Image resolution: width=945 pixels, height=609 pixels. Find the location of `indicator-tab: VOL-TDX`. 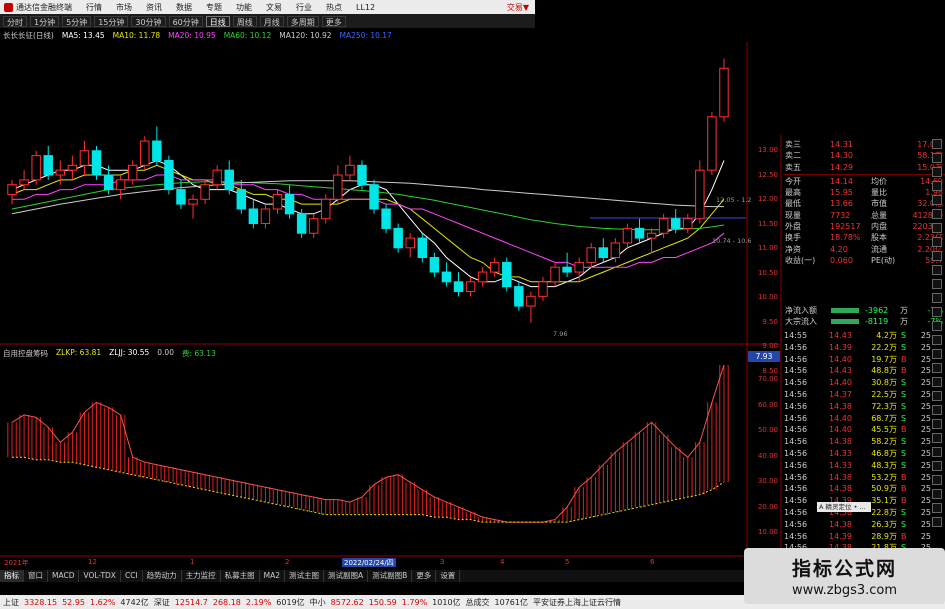

indicator-tab: VOL-TDX is located at coordinates (100, 576).